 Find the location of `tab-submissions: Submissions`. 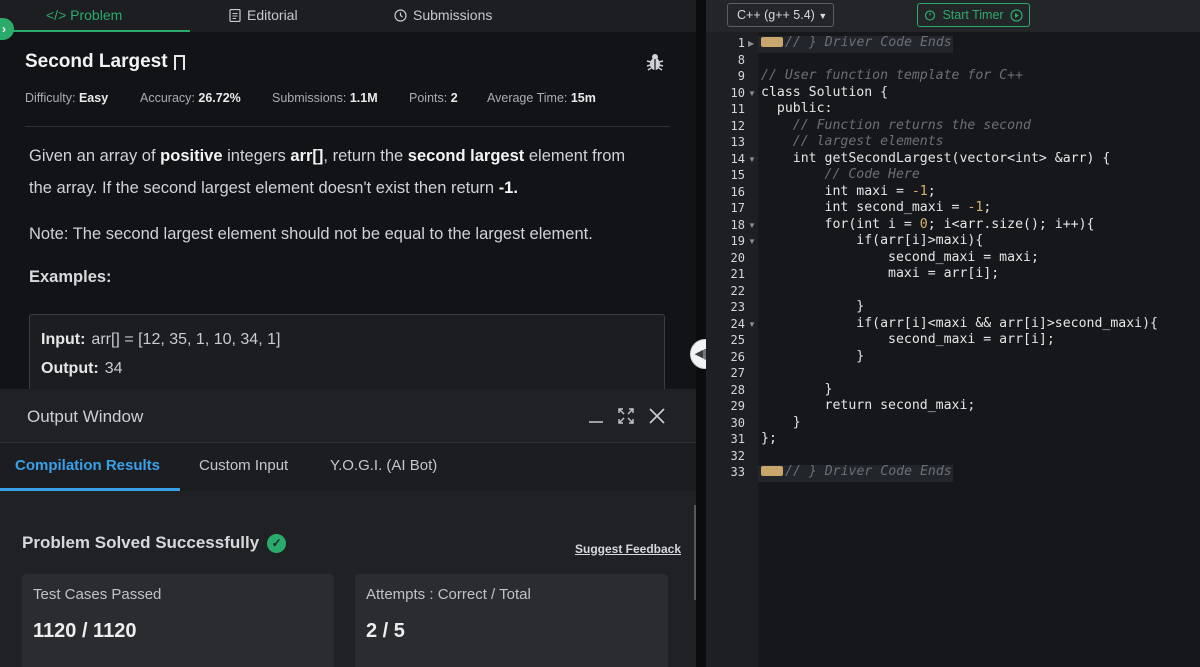

tab-submissions: Submissions is located at coordinates (443, 15).